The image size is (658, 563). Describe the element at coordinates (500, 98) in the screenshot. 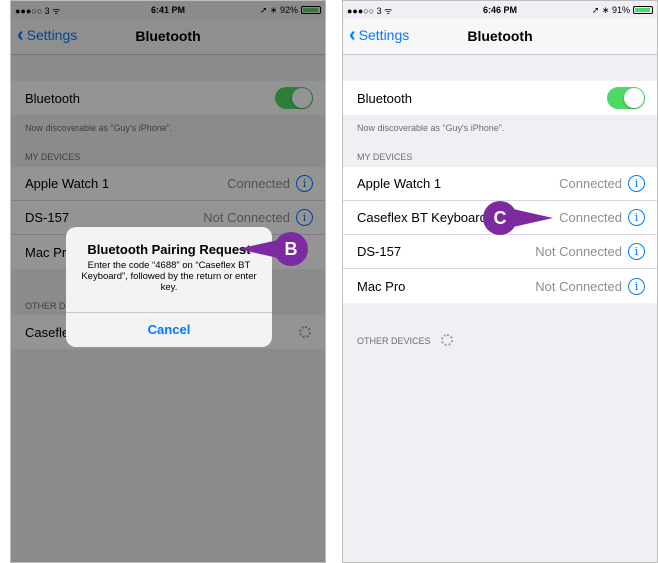

I see `bluetooth-toggle-row: Bluetooth` at that location.